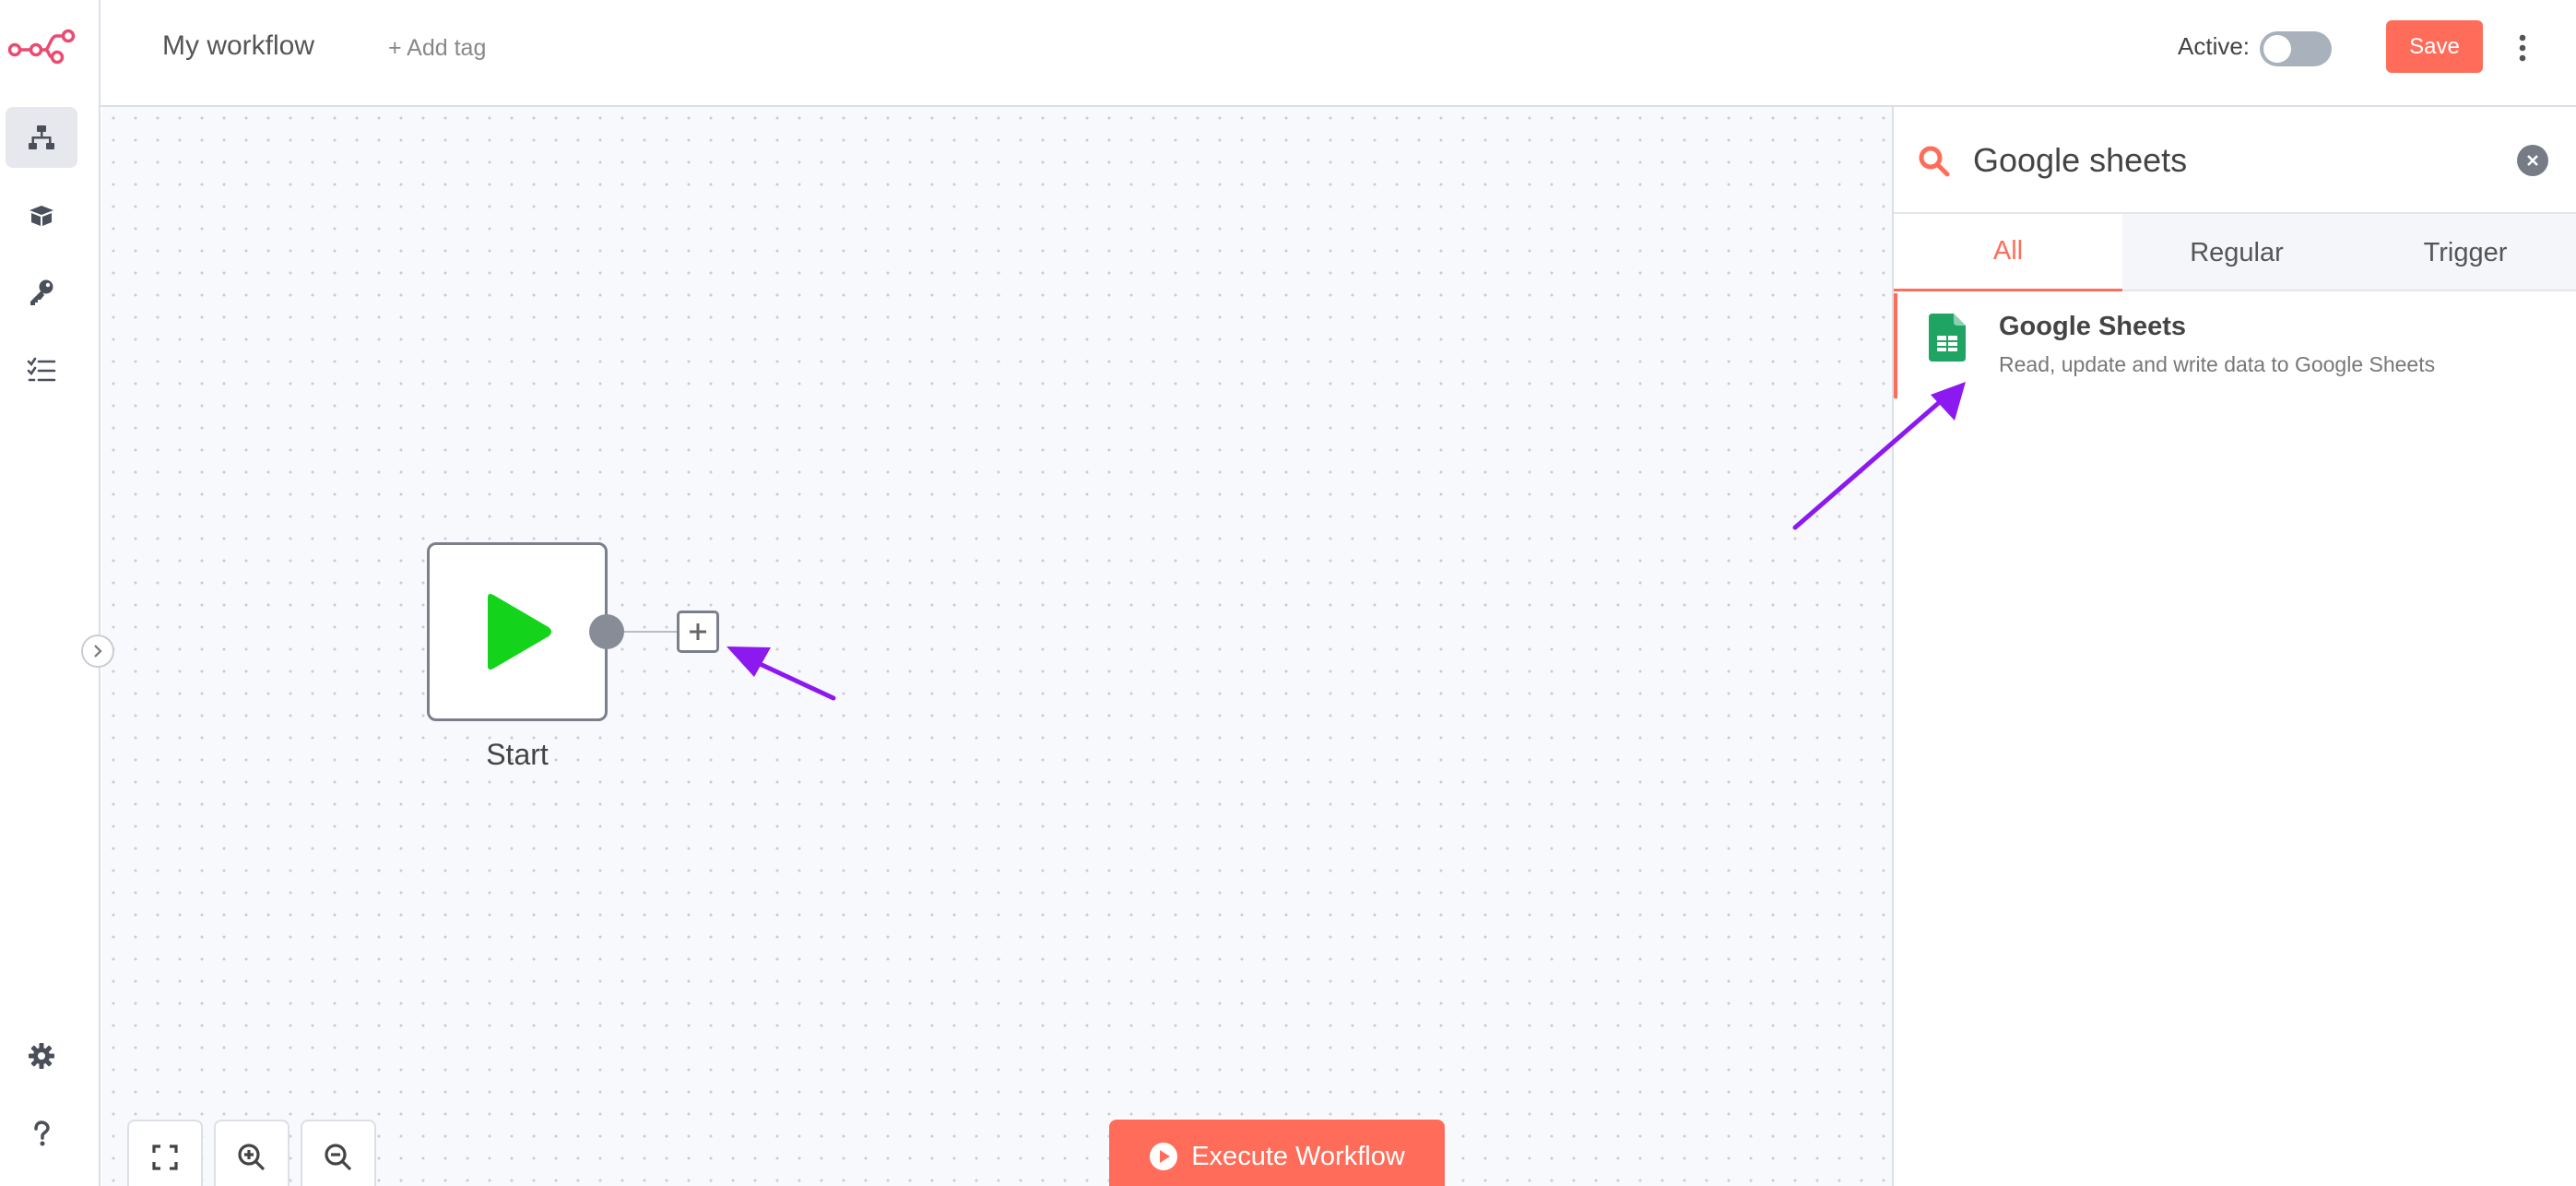 This screenshot has width=2576, height=1186. I want to click on node-search-input, so click(2217, 160).